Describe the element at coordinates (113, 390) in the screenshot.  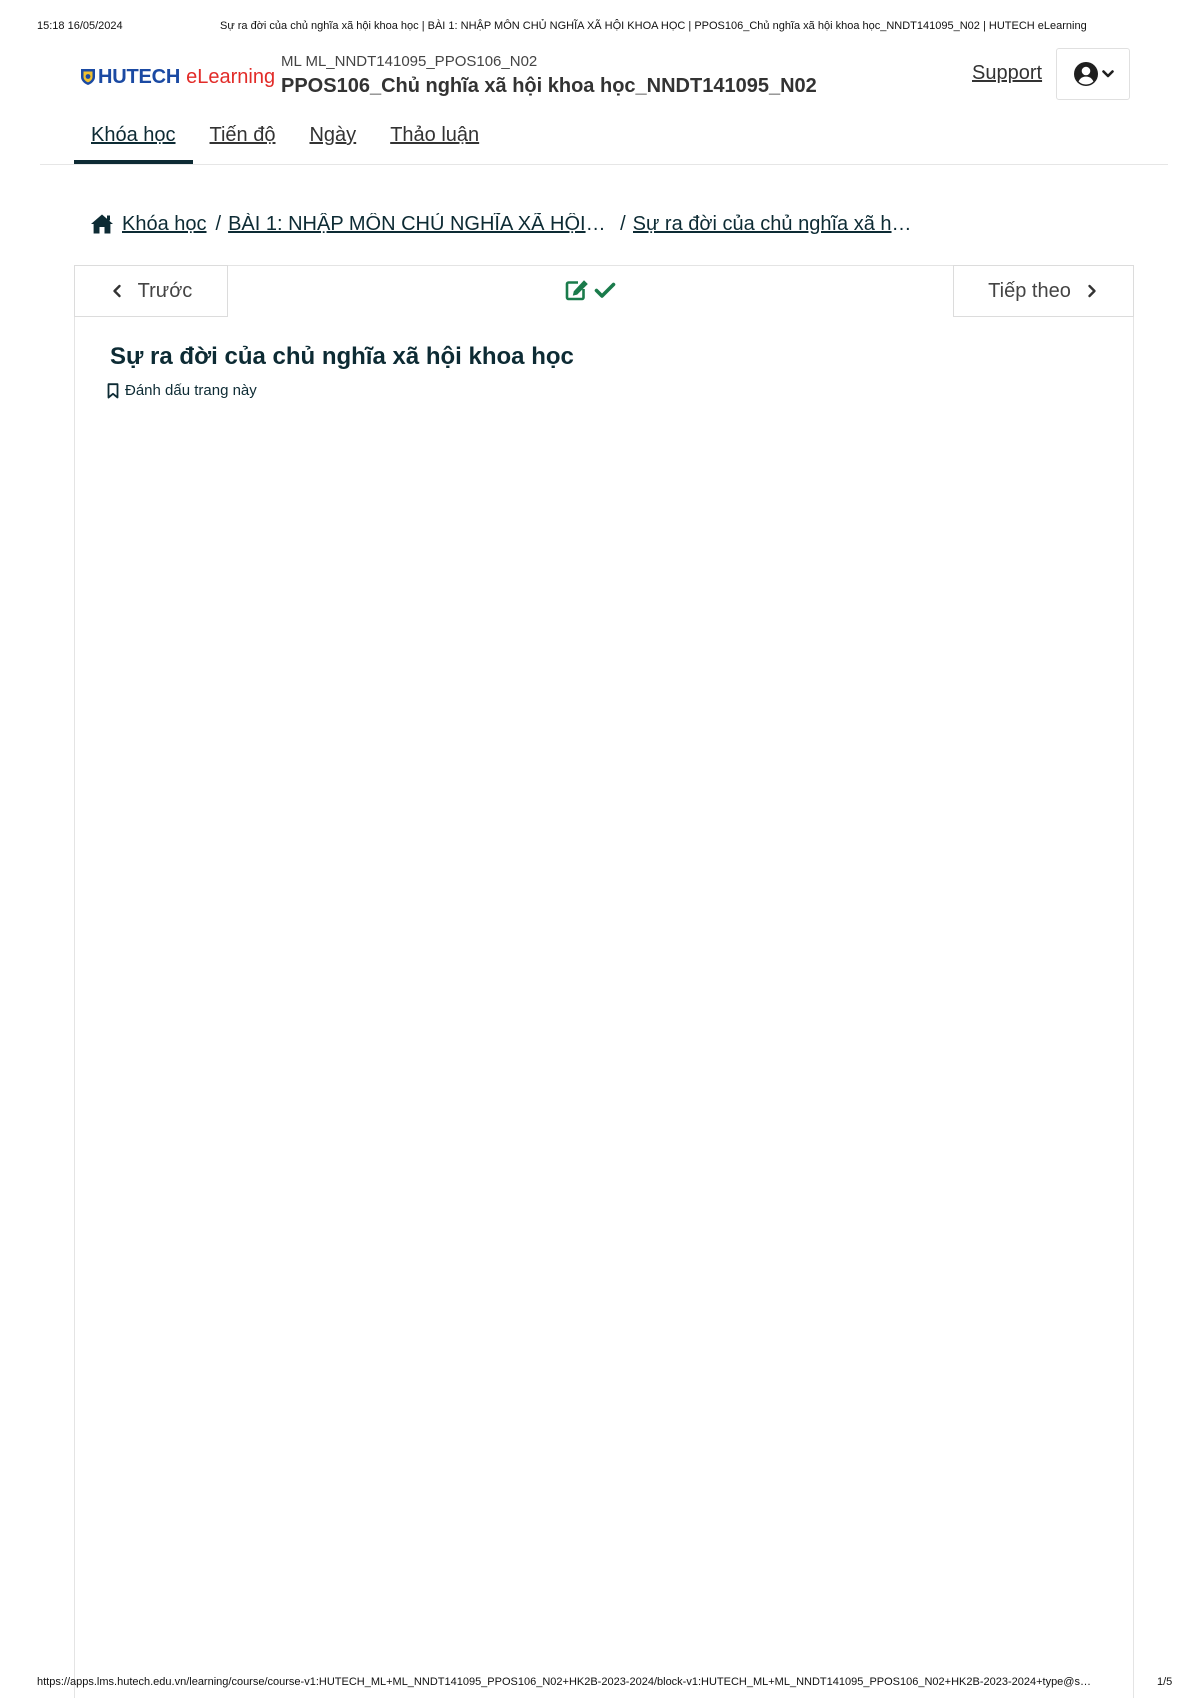
I see `bookmark-icon` at that location.